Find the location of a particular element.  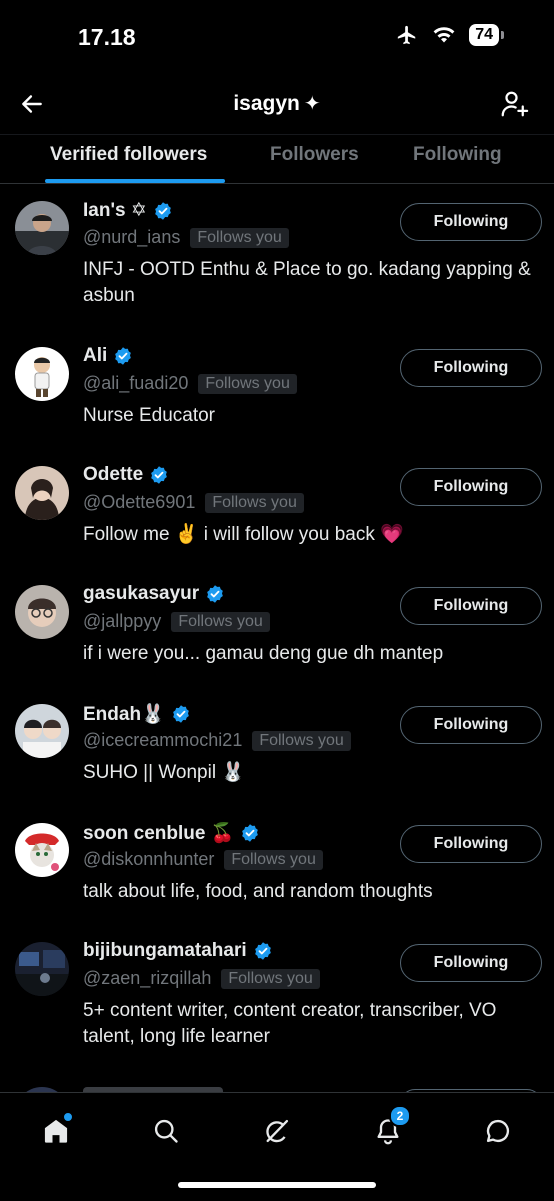

nav-search is located at coordinates (166, 1131).